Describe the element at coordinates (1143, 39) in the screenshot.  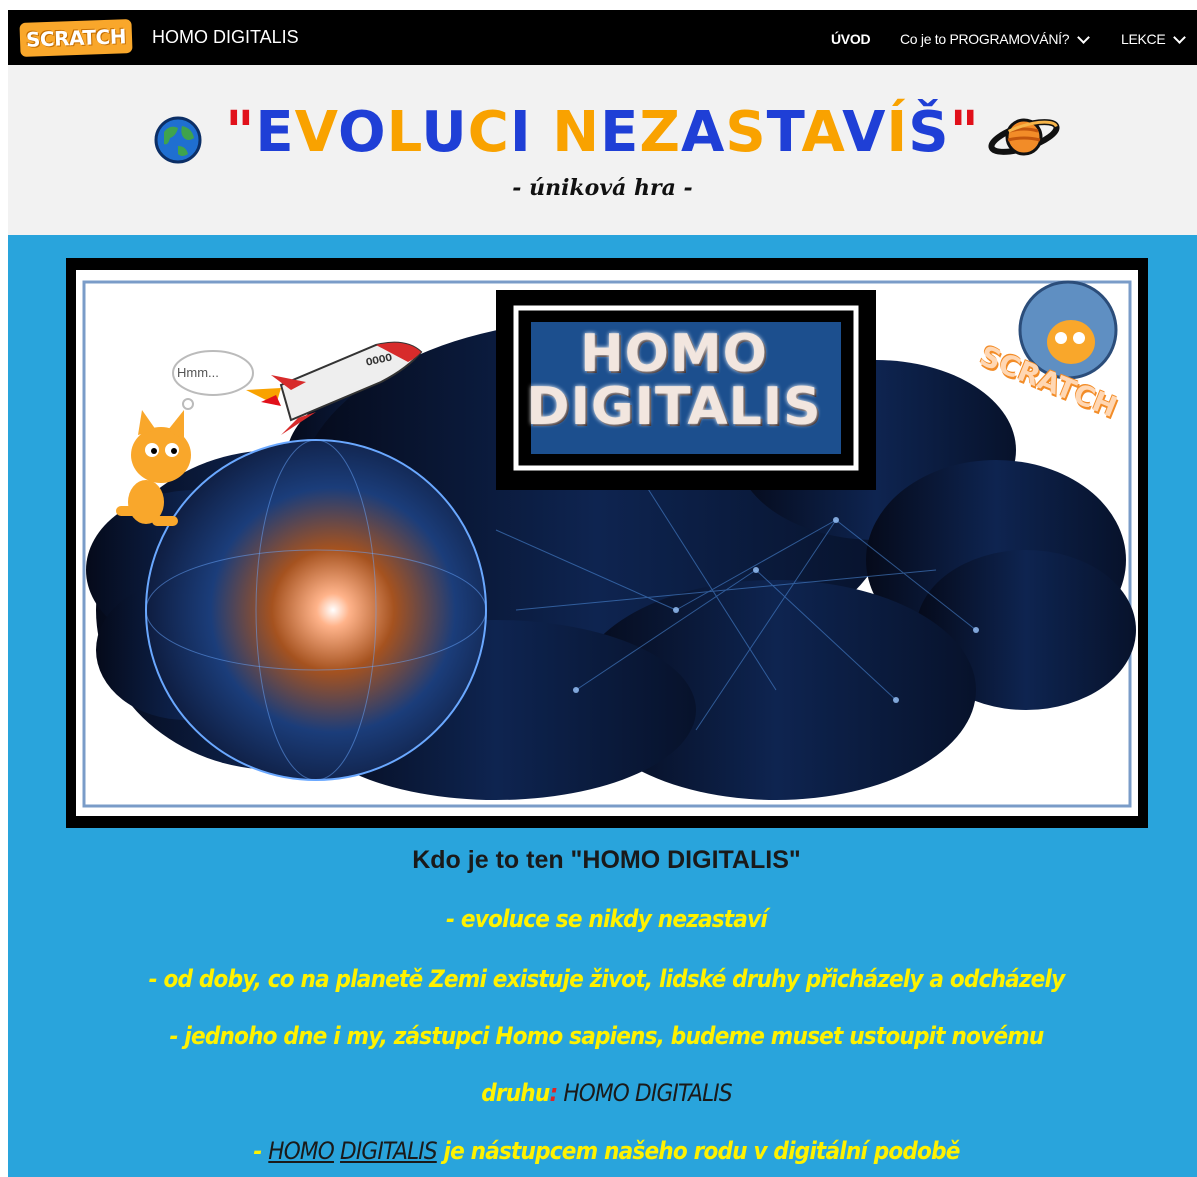
I see `nav-item-label: LEKCE` at that location.